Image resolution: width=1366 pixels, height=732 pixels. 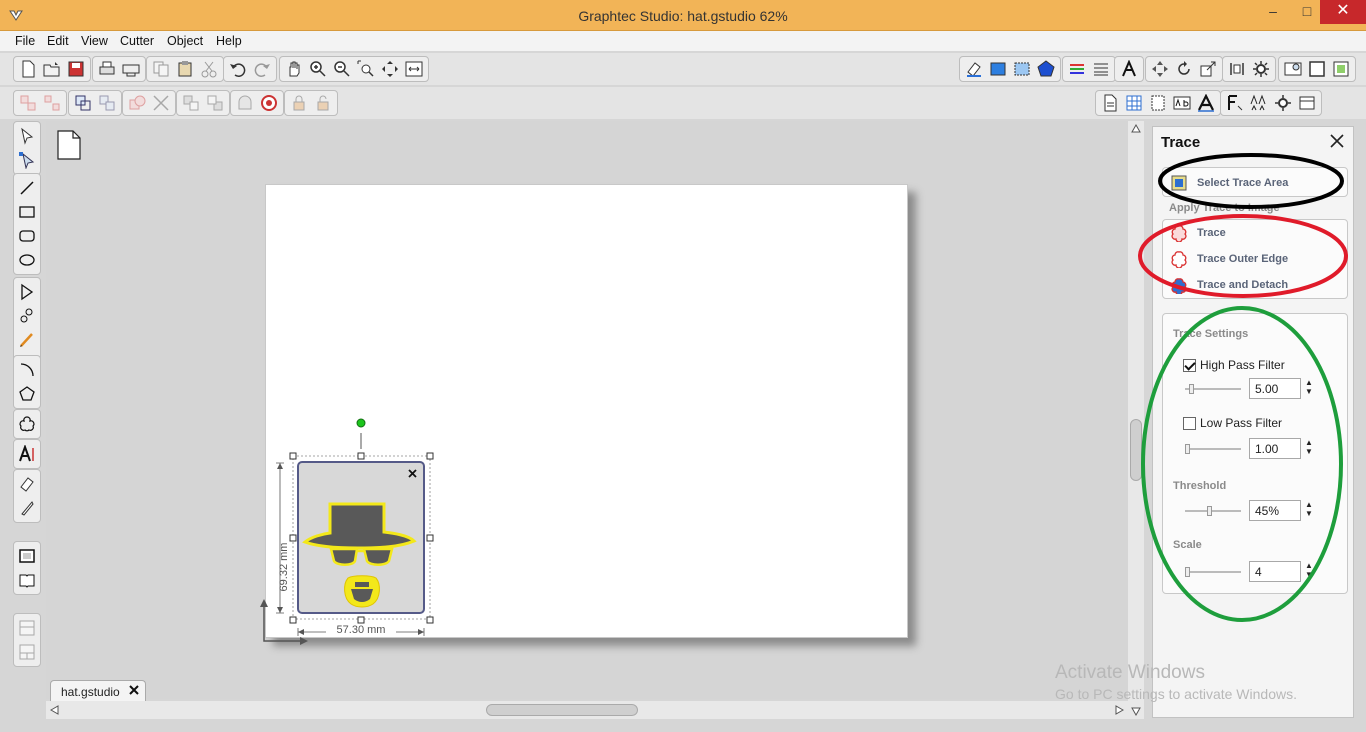 I want to click on grid-button, so click(x=1134, y=103).